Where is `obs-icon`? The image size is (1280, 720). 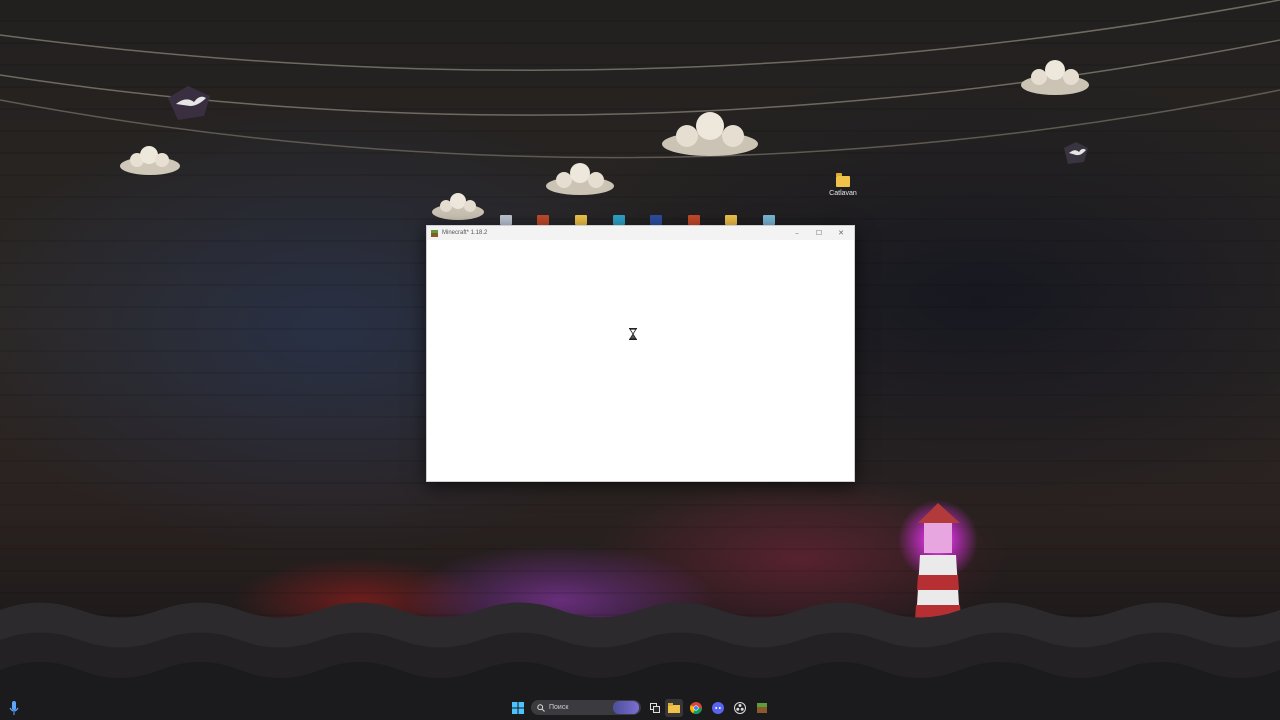
obs-icon is located at coordinates (740, 708).